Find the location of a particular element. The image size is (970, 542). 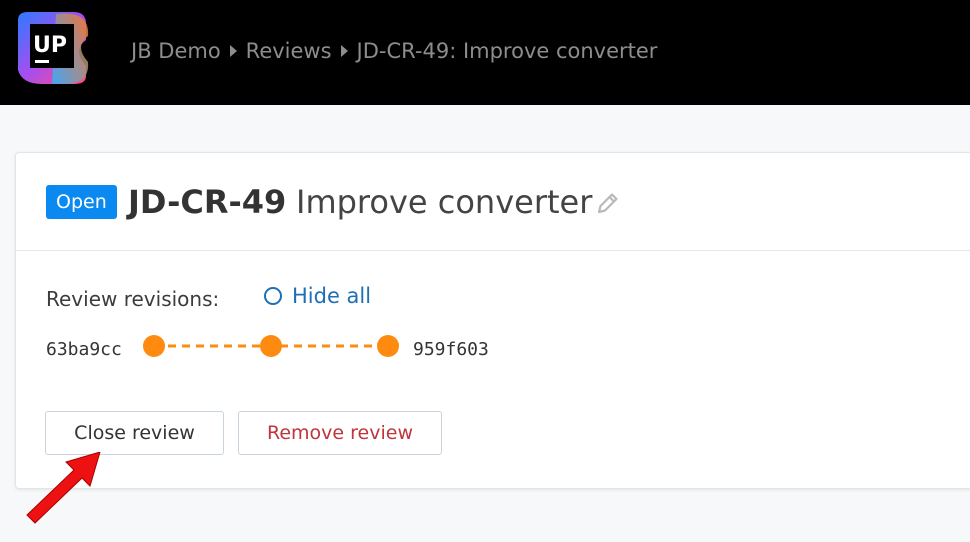

breadcrumb-item-reviews: Reviews is located at coordinates (289, 51).